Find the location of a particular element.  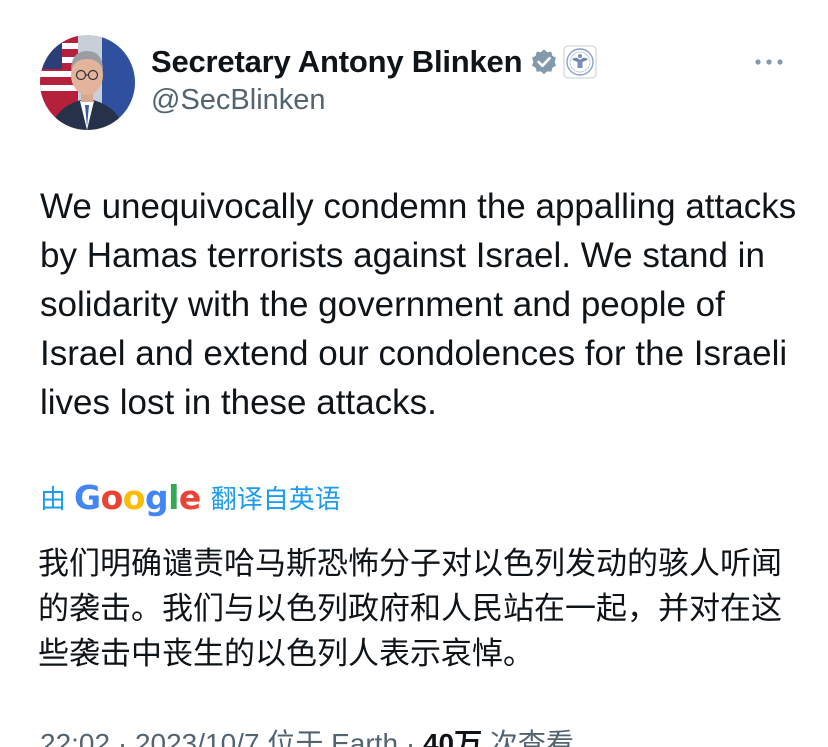

display-name: Secretary Antony Blinken is located at coordinates (337, 62).